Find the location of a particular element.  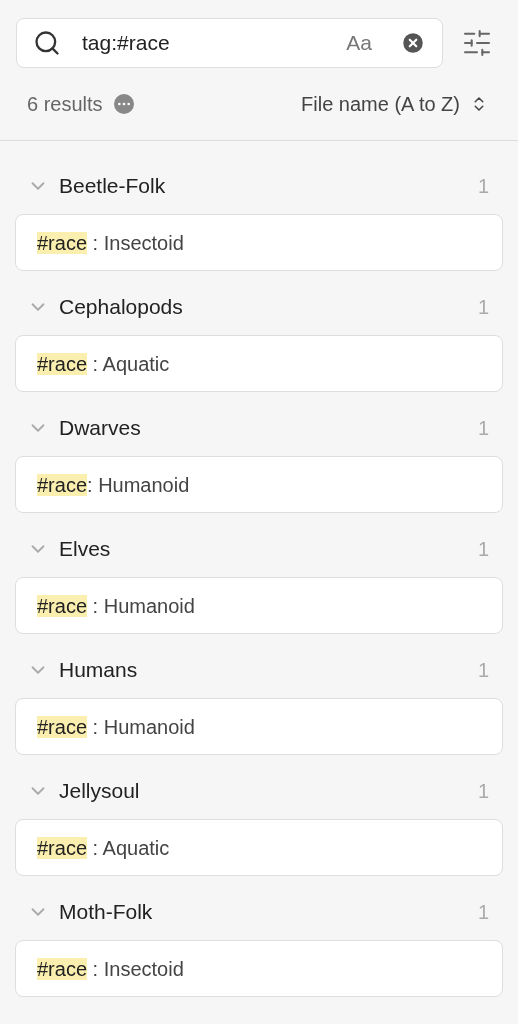

search-icon is located at coordinates (47, 43).